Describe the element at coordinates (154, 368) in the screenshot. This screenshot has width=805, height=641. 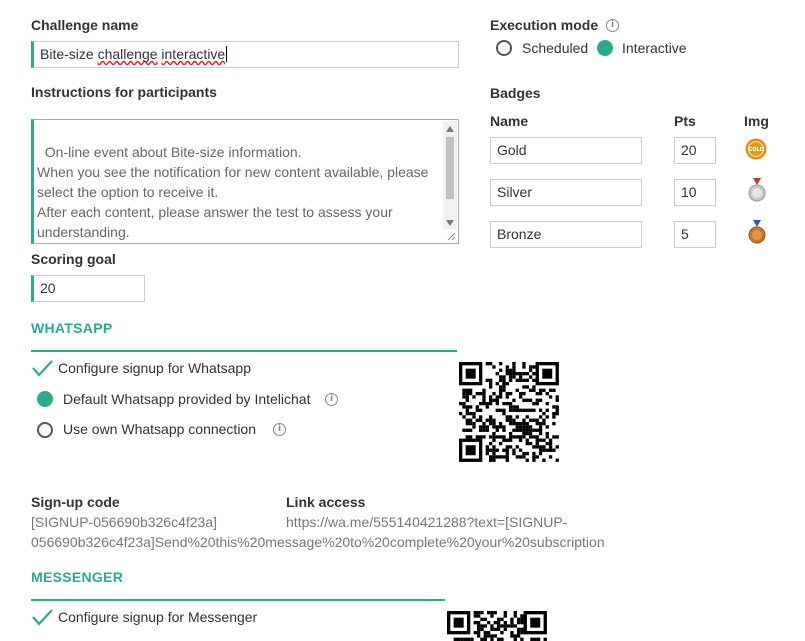
I see `whatsapp-configure-label: Configure signup for Whatsapp` at that location.